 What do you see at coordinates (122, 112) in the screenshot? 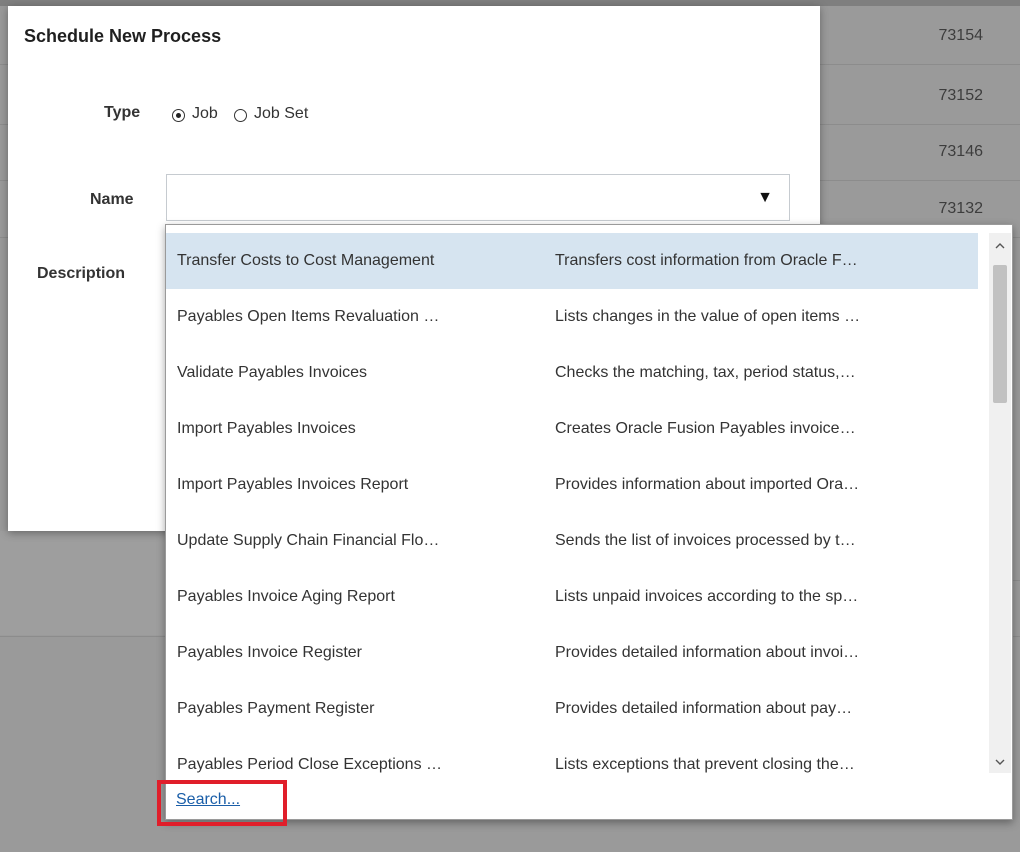
I see `type-label: Type` at bounding box center [122, 112].